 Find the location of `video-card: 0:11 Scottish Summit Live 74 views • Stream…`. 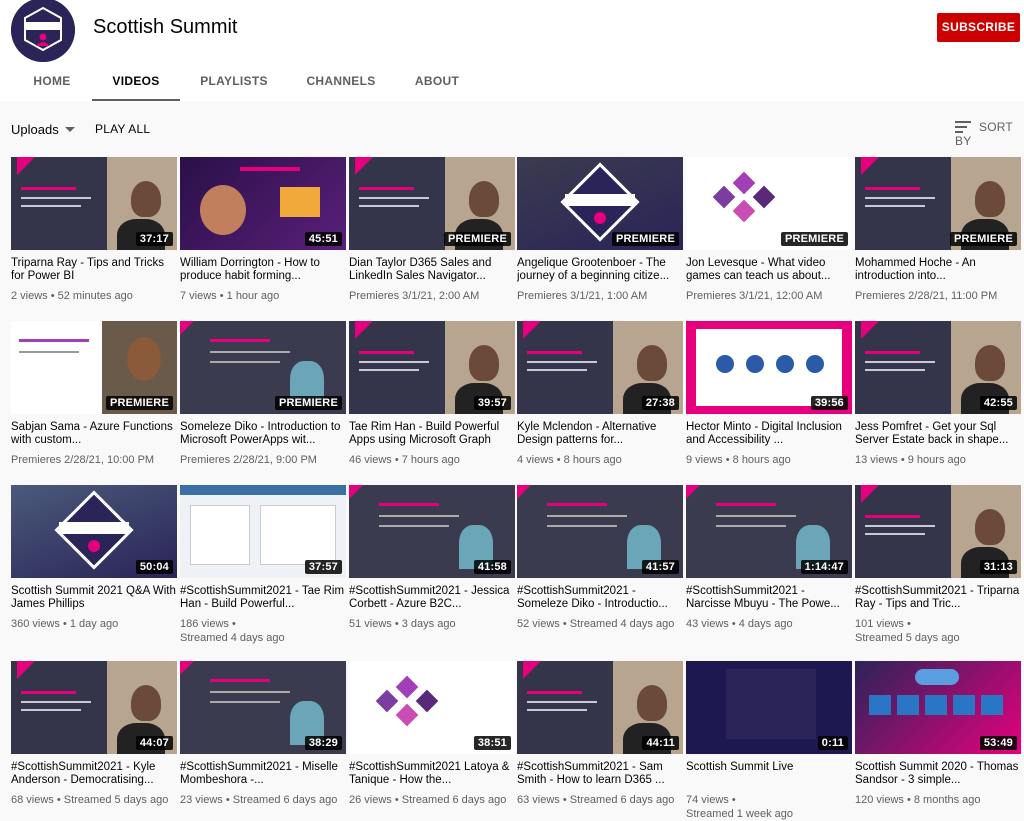

video-card: 0:11 Scottish Summit Live 74 views • Stream… is located at coordinates (769, 741).